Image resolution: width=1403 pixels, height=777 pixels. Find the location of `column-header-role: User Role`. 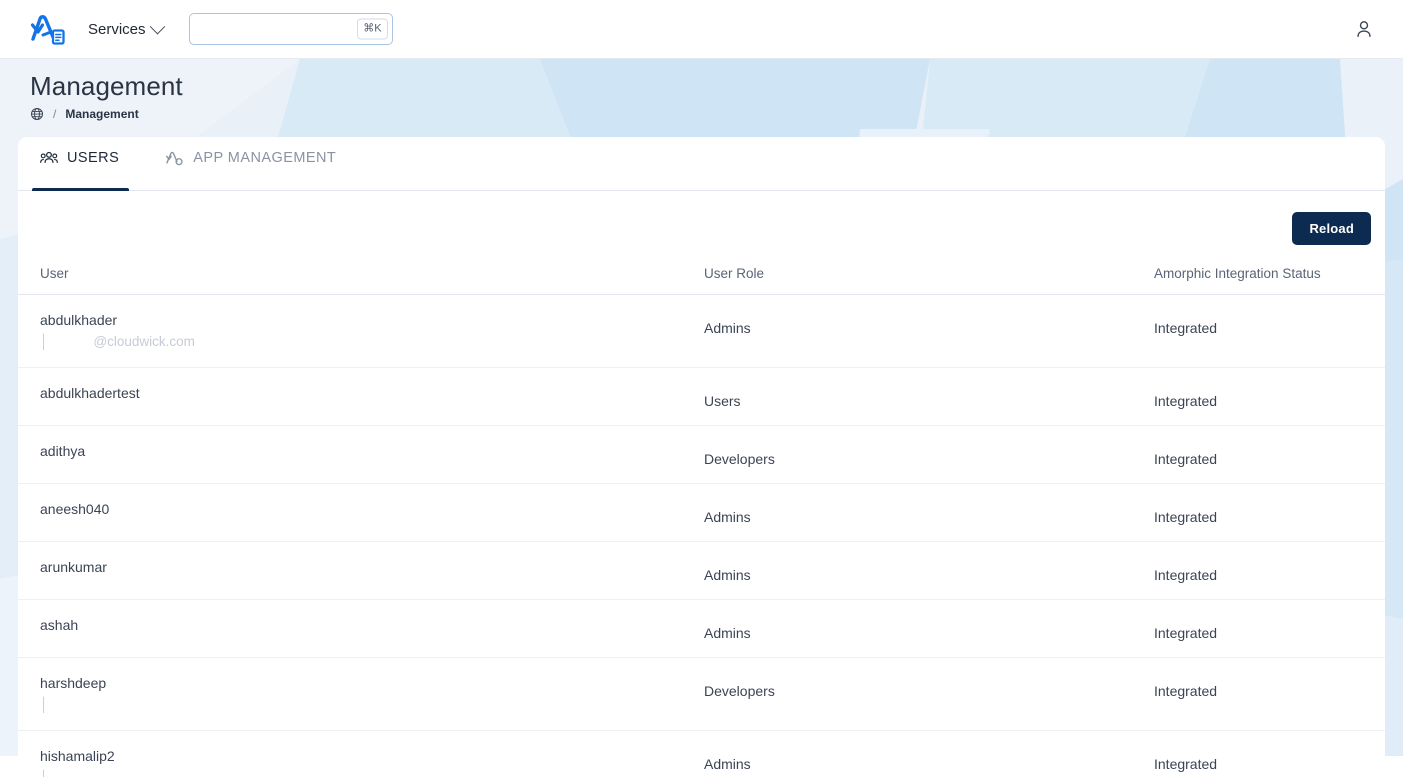

column-header-role: User Role is located at coordinates (919, 275).